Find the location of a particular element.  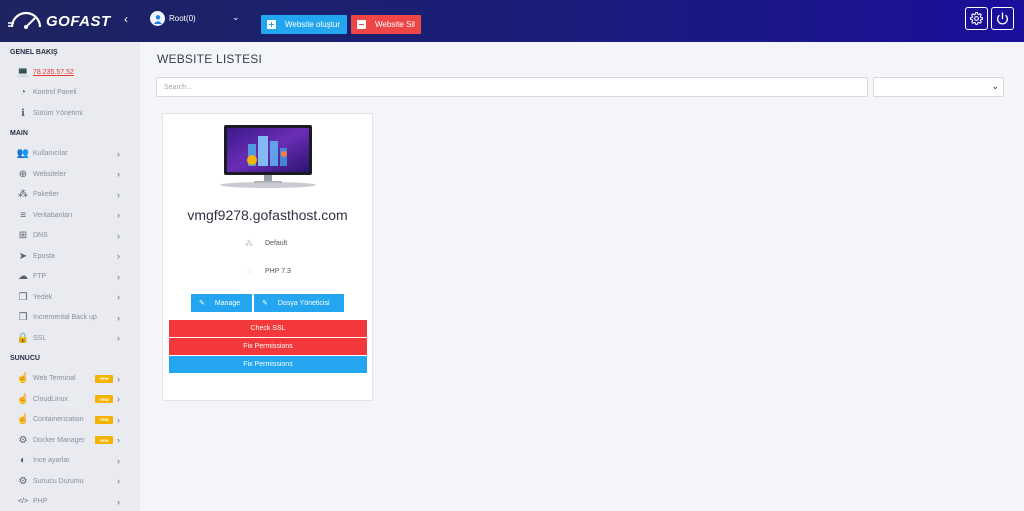

minus-square-icon is located at coordinates (361, 24).